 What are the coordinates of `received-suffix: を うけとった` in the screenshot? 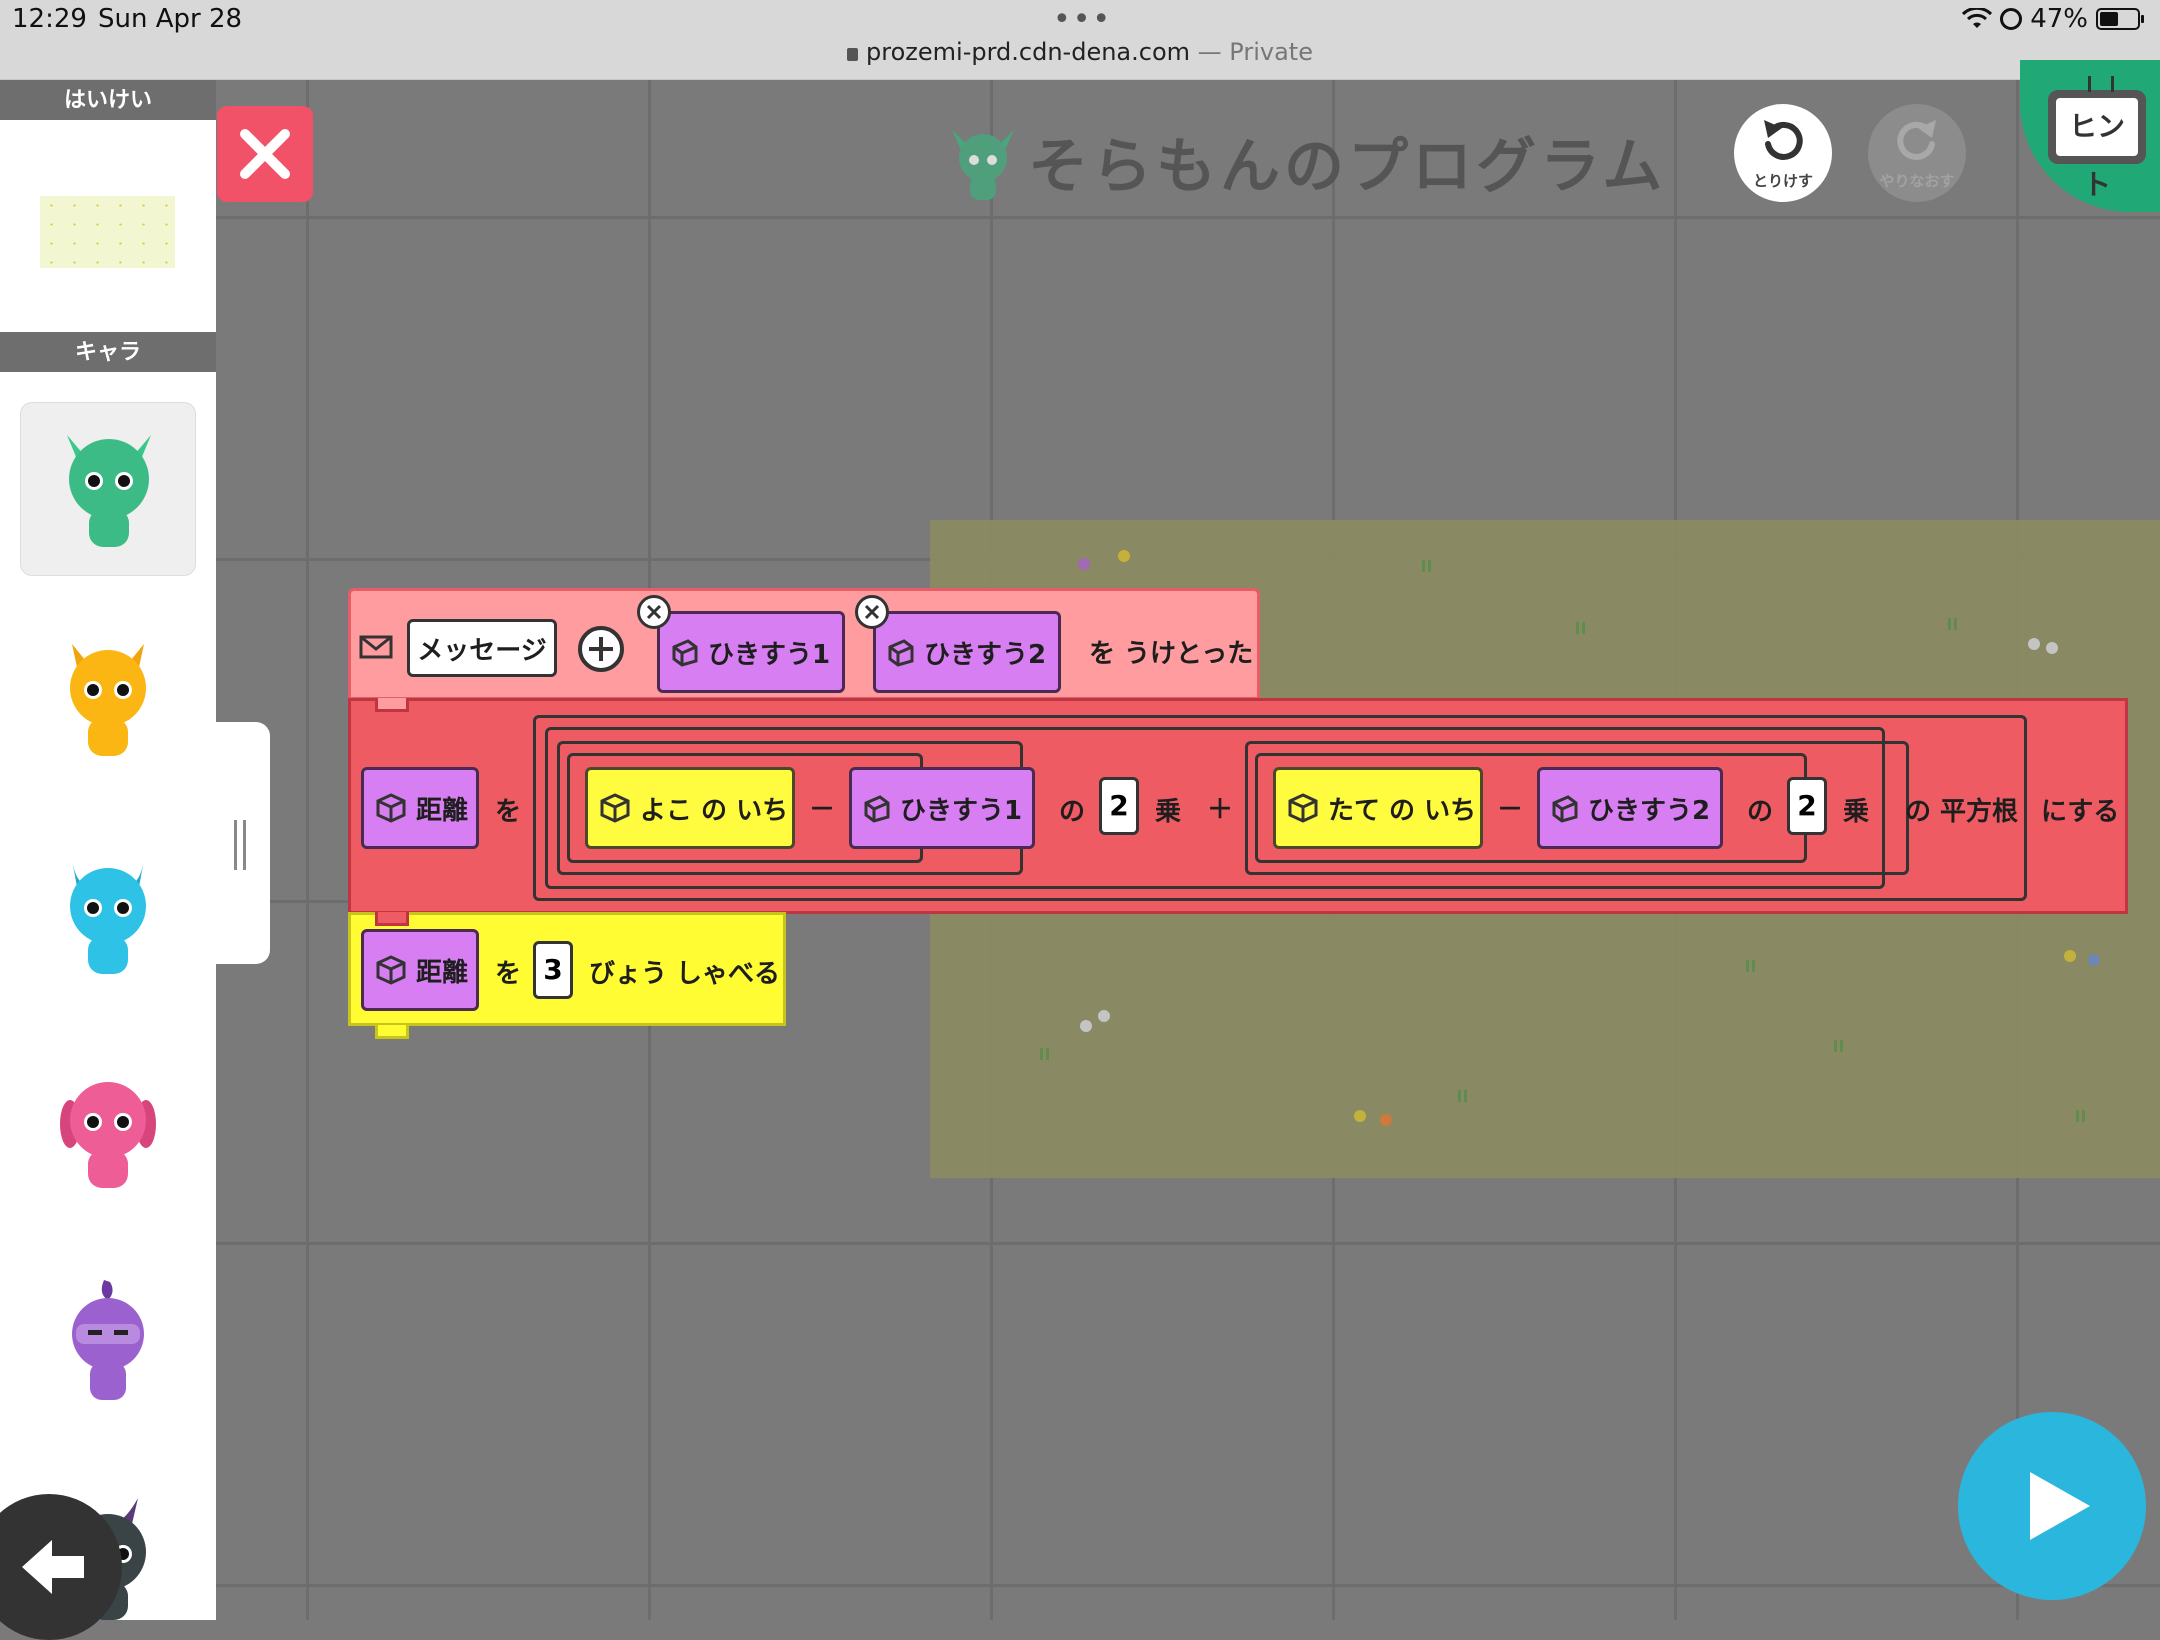 It's located at (1171, 654).